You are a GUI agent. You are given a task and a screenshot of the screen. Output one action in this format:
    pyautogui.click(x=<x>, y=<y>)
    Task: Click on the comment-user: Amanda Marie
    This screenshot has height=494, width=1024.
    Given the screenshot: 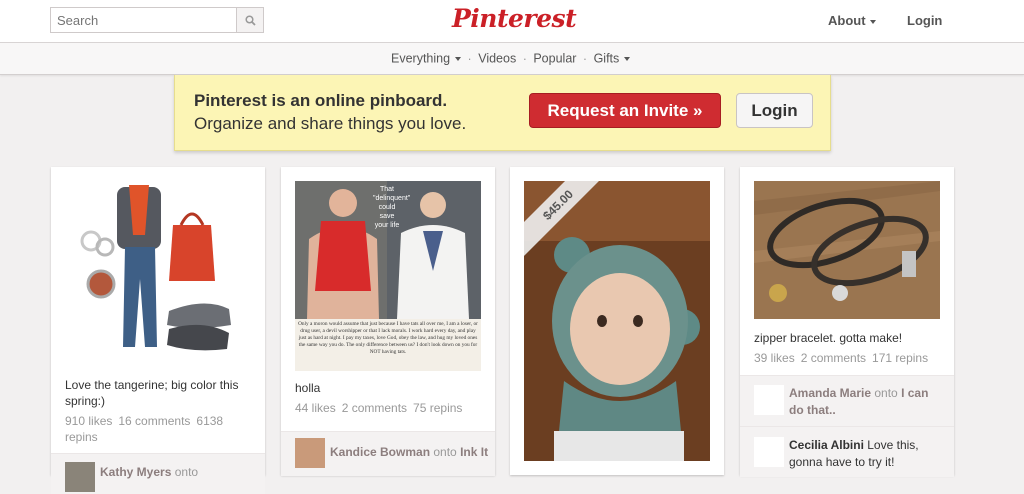 What is the action you would take?
    pyautogui.click(x=830, y=393)
    